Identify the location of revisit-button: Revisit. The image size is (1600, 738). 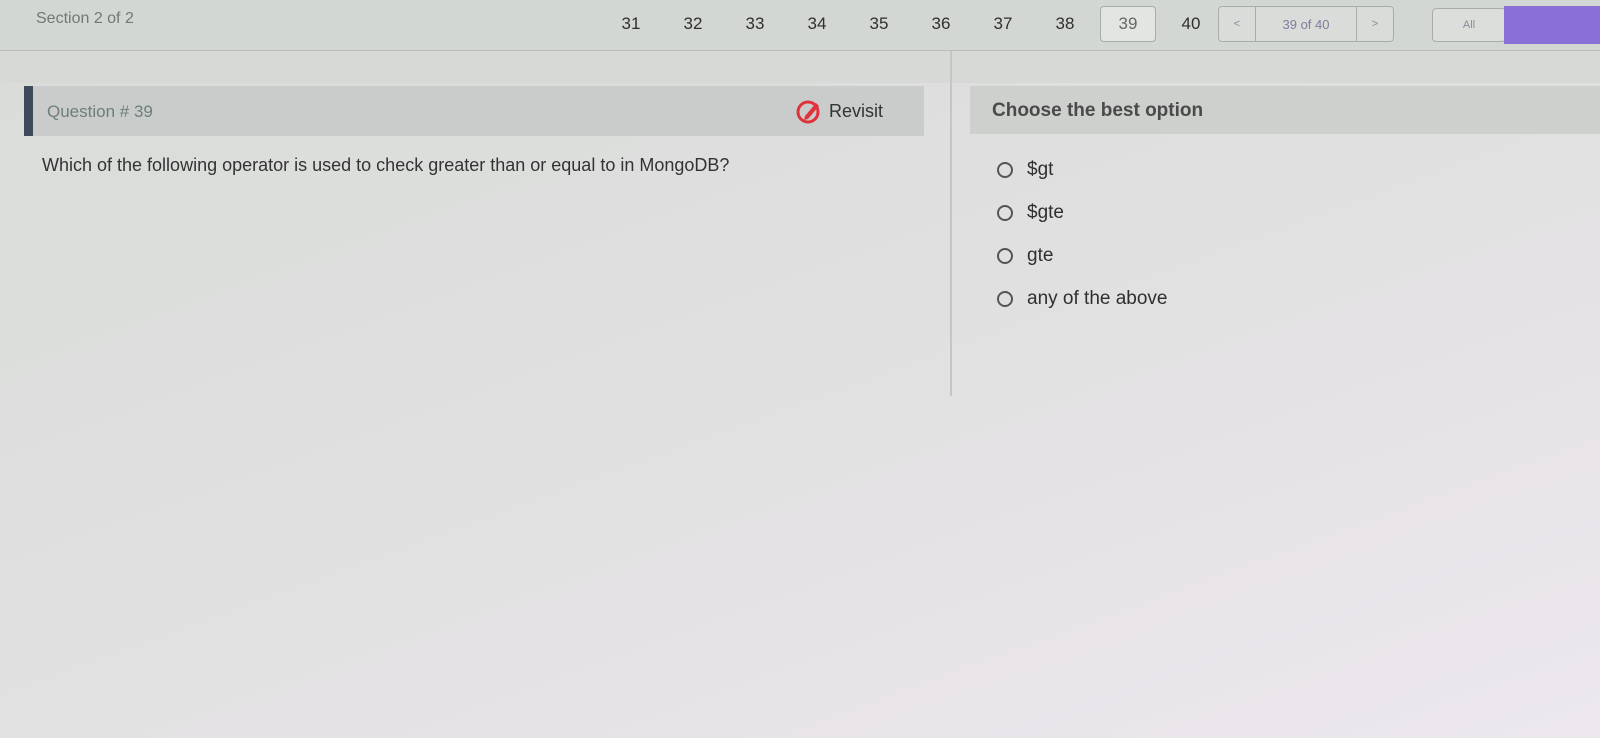
(839, 111).